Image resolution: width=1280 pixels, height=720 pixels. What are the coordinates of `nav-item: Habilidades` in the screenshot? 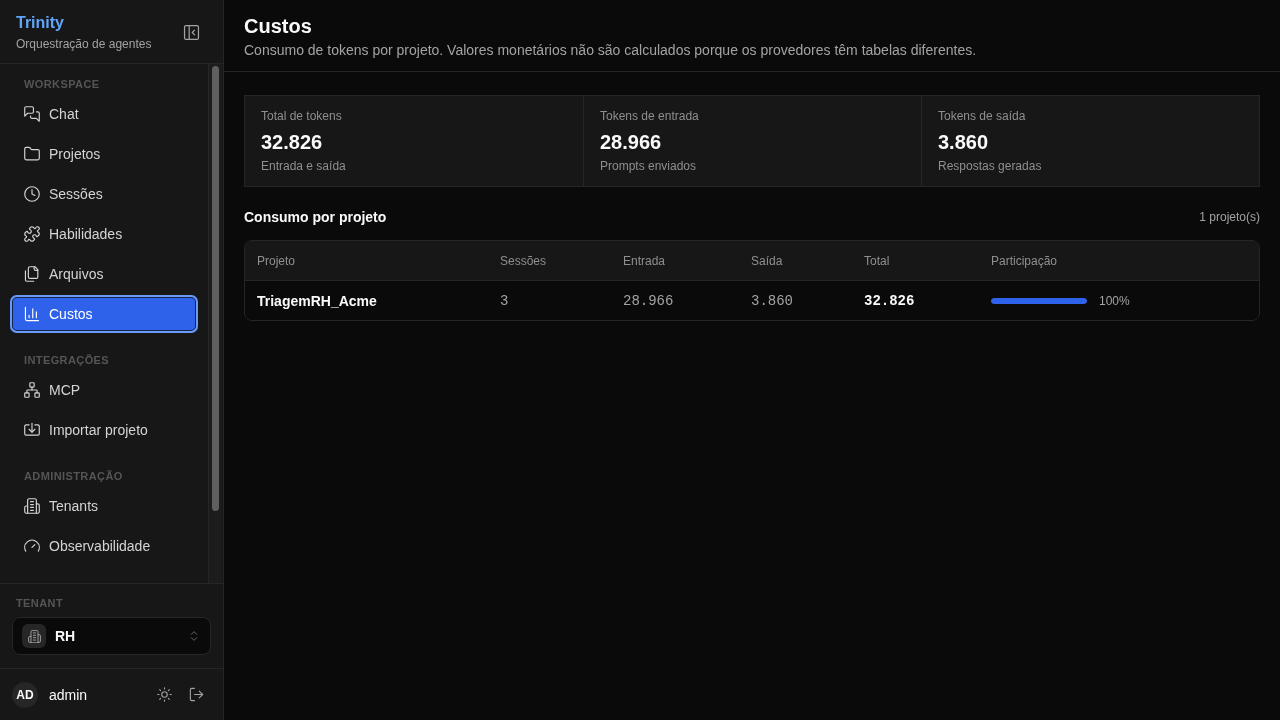 It's located at (104, 234).